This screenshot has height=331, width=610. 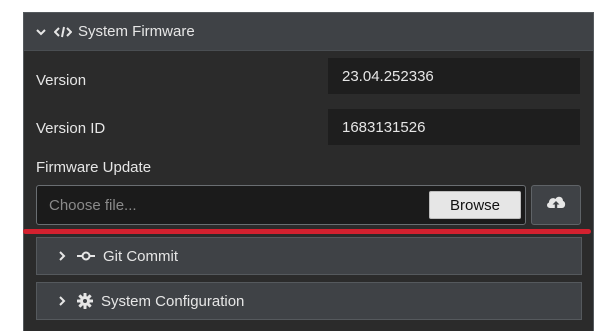 What do you see at coordinates (307, 231) in the screenshot?
I see `red-annotation-line` at bounding box center [307, 231].